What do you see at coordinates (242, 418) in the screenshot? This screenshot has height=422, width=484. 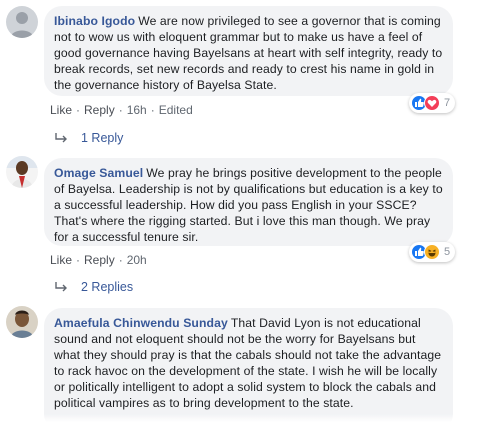 I see `scroll-fade` at bounding box center [242, 418].